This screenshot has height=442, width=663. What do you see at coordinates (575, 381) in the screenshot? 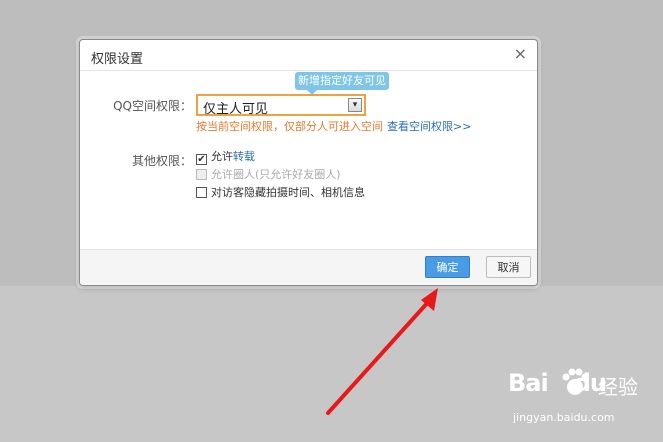
I see `paw-icon` at bounding box center [575, 381].